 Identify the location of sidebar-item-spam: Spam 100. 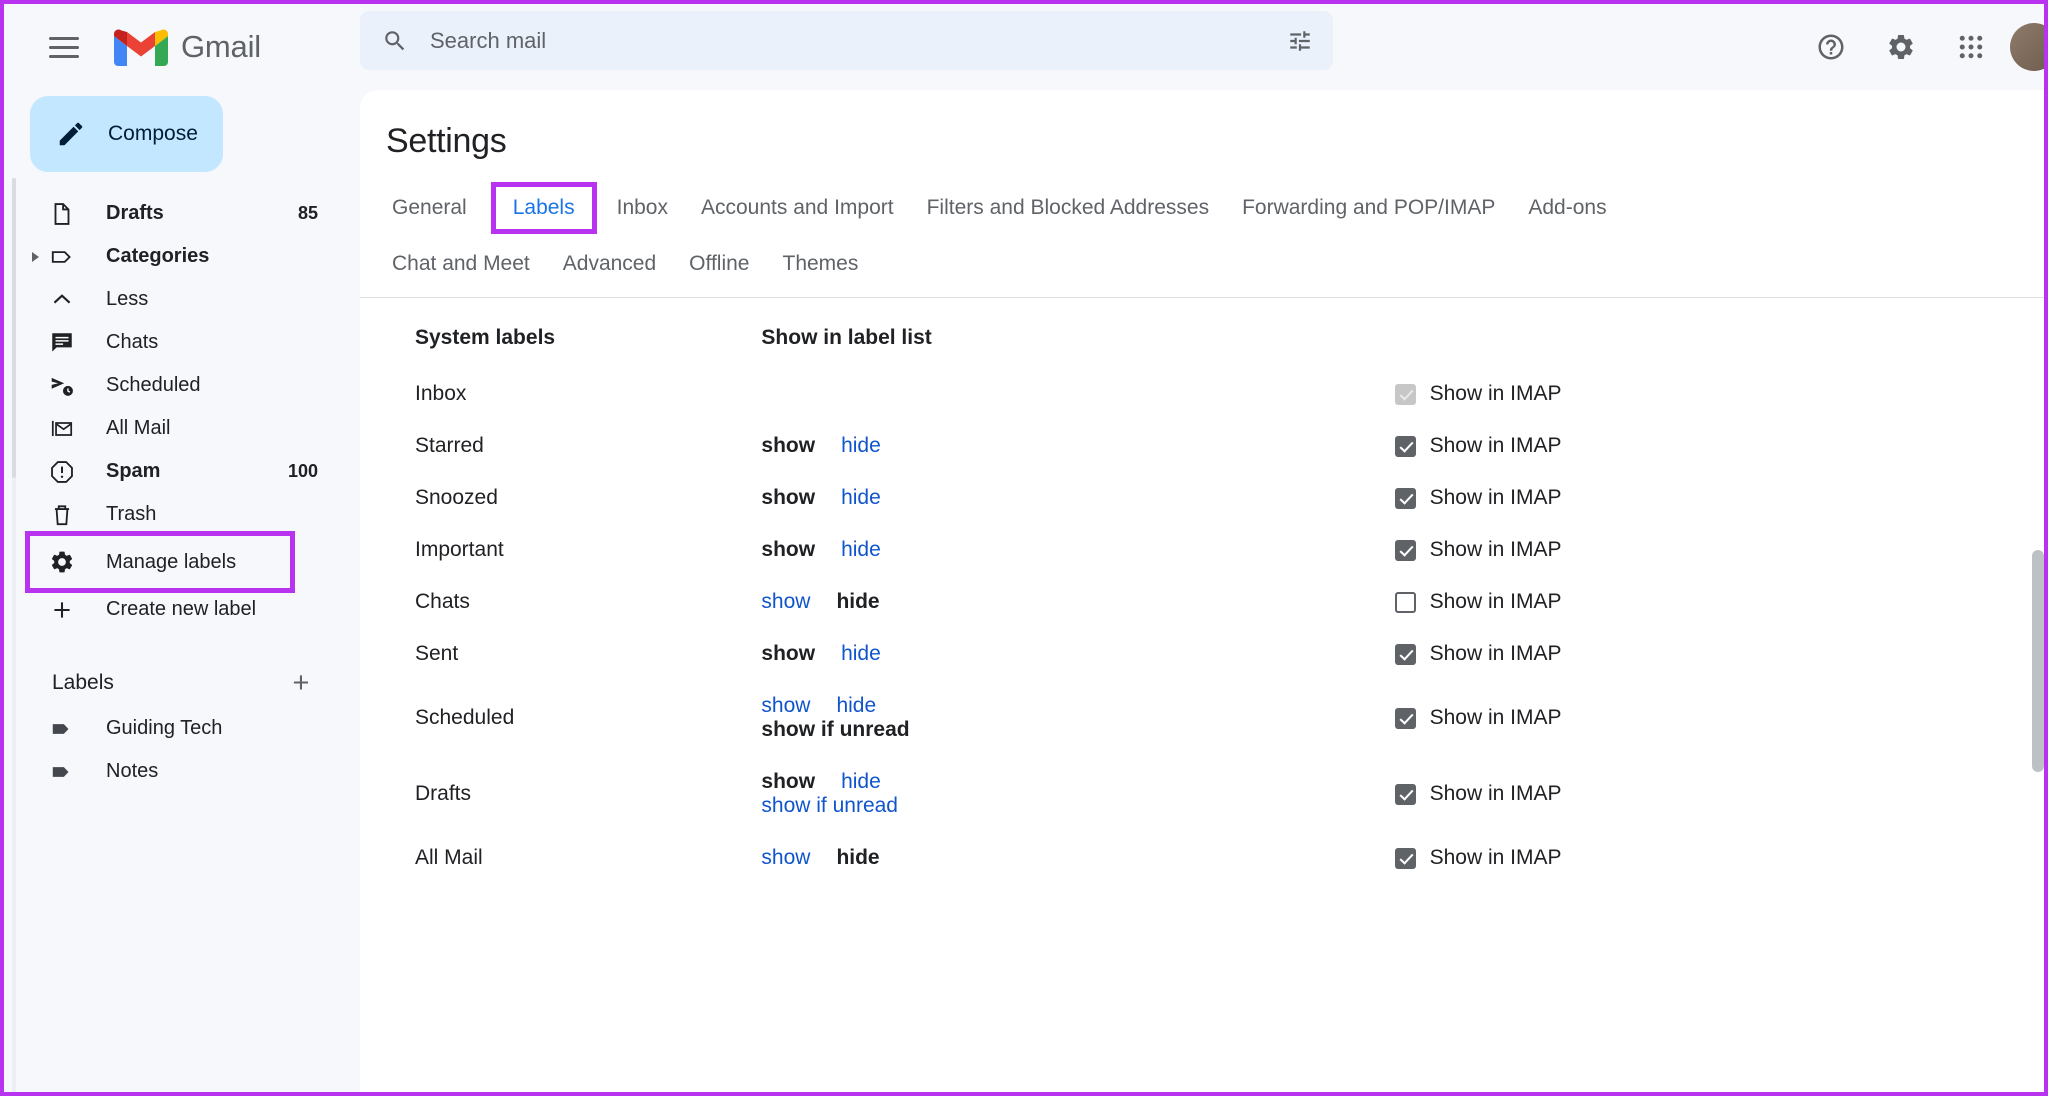
(184, 471).